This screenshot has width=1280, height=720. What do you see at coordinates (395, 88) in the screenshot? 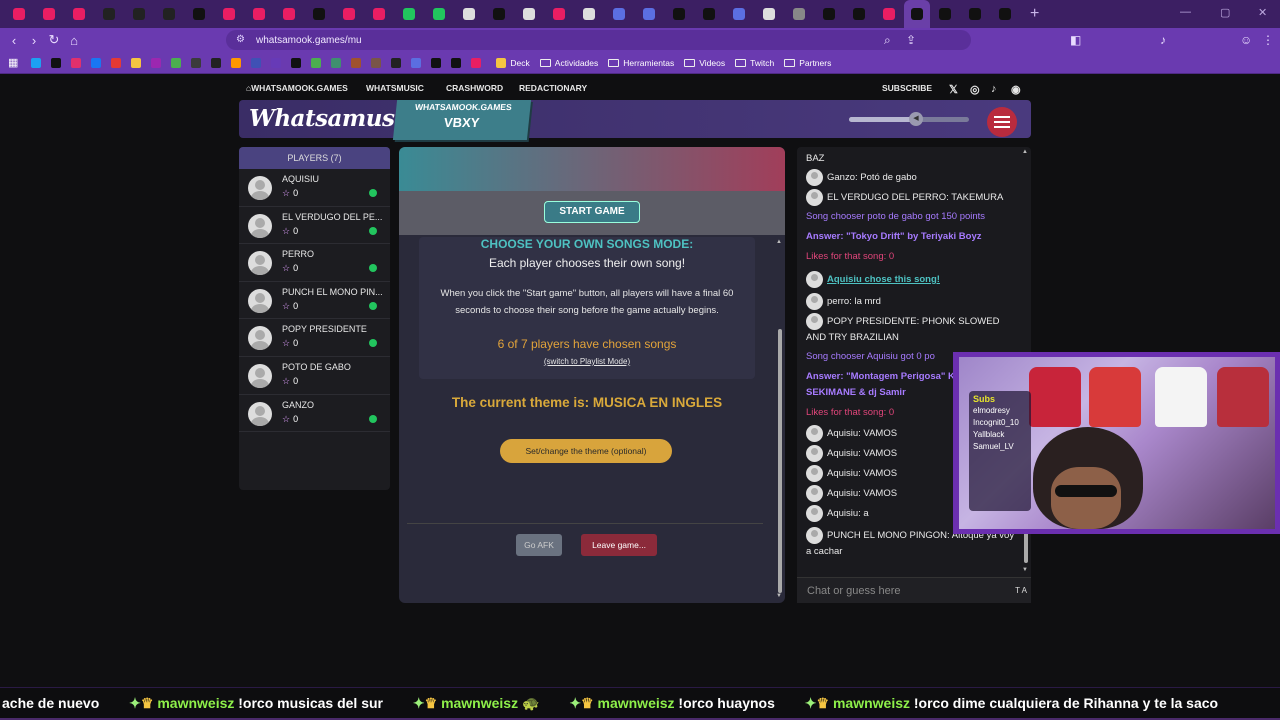
I see `nav-whatsamusic-link: WHATSMUSIC` at bounding box center [395, 88].